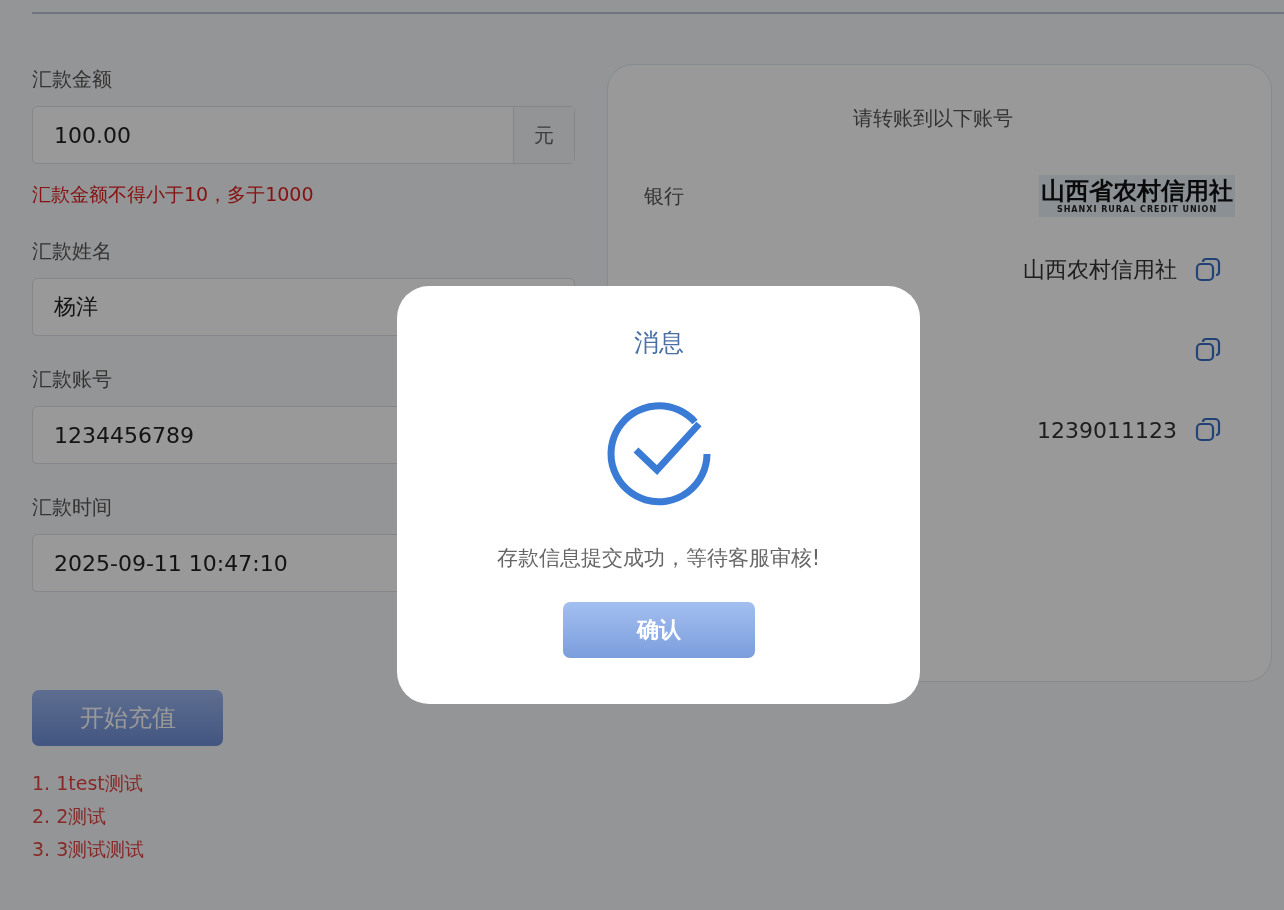  What do you see at coordinates (1100, 270) in the screenshot?
I see `account-value: 山西农村信用社` at bounding box center [1100, 270].